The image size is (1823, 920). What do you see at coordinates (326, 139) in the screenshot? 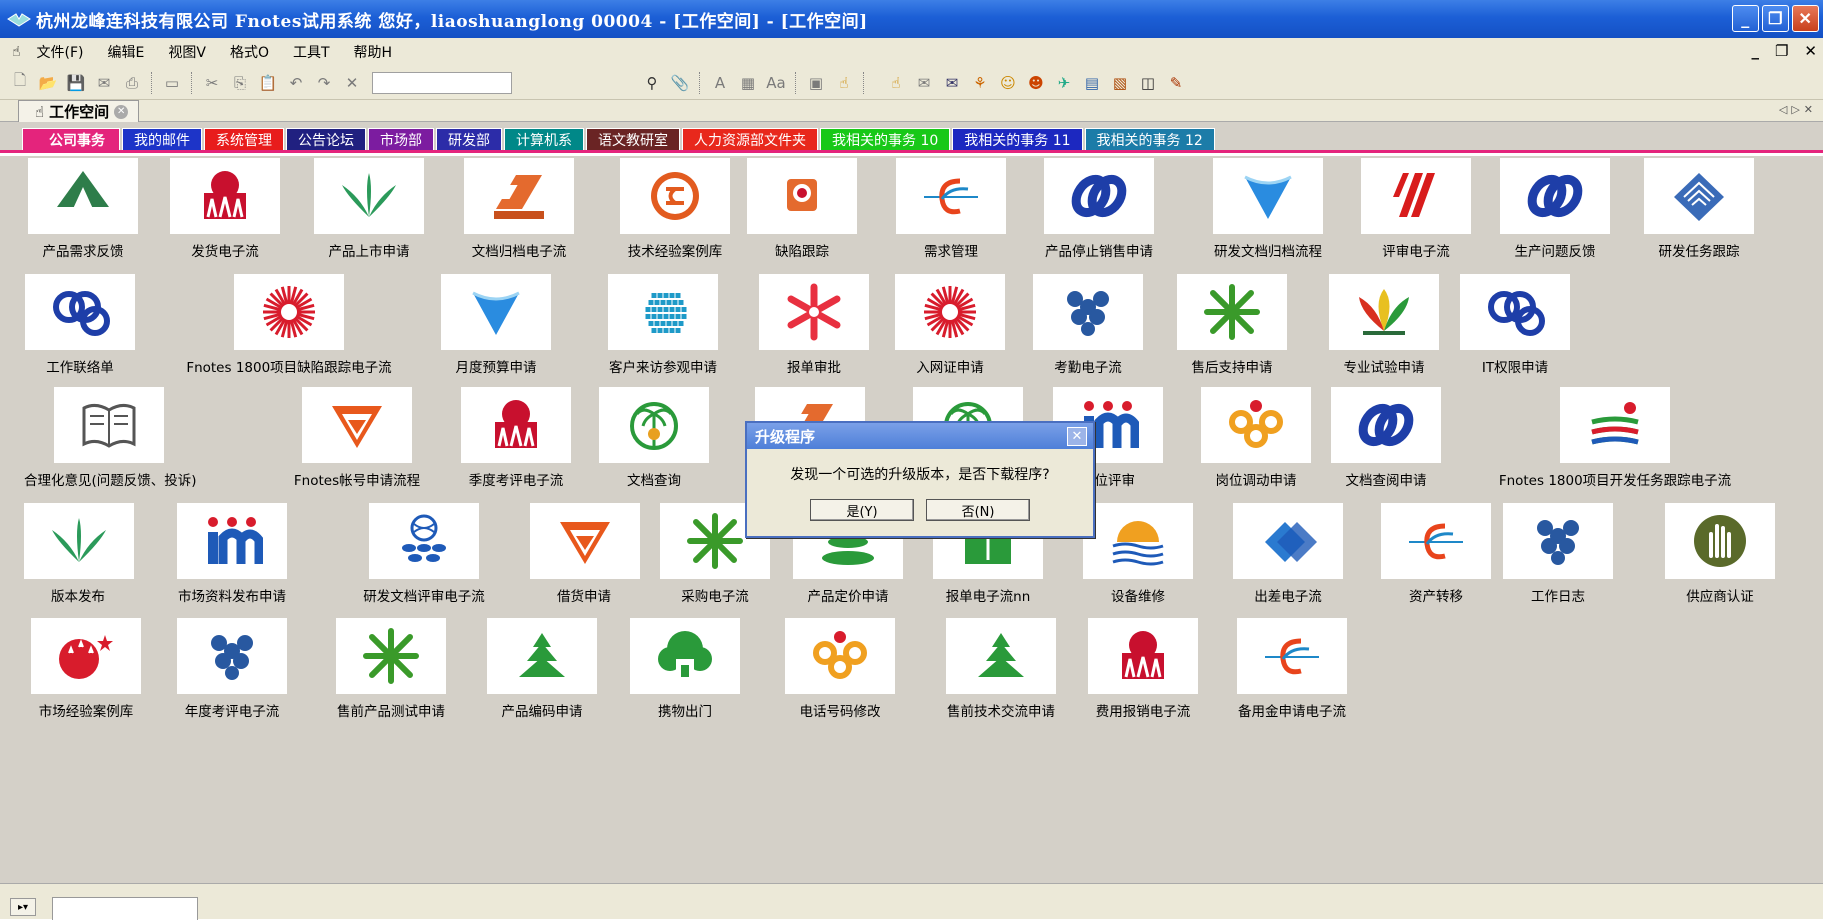
I see `category-tab: 公告论坛` at bounding box center [326, 139].